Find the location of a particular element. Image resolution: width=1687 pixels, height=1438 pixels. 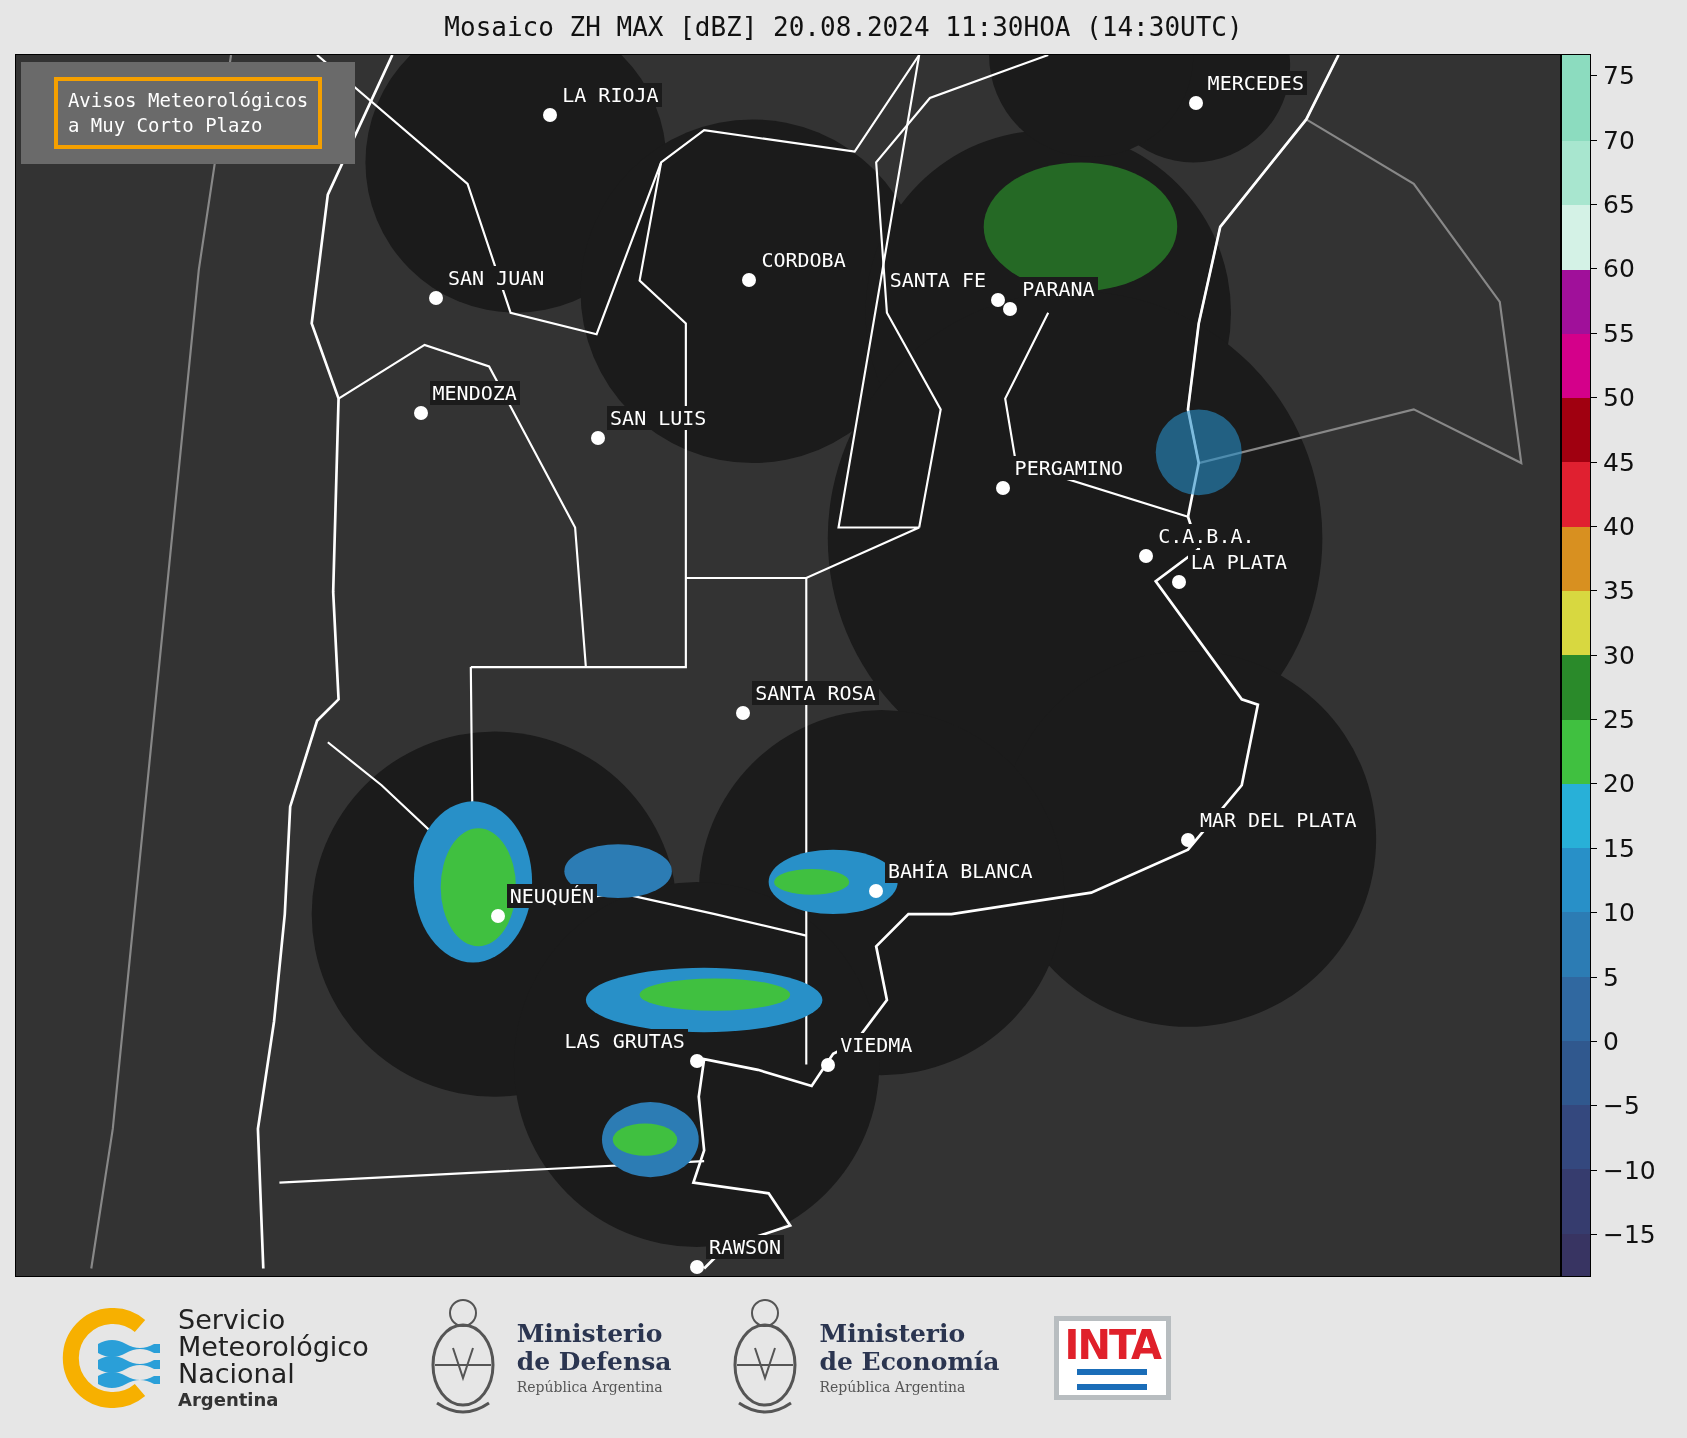

colorbar-tick-label: 20 is located at coordinates (1619, 784).